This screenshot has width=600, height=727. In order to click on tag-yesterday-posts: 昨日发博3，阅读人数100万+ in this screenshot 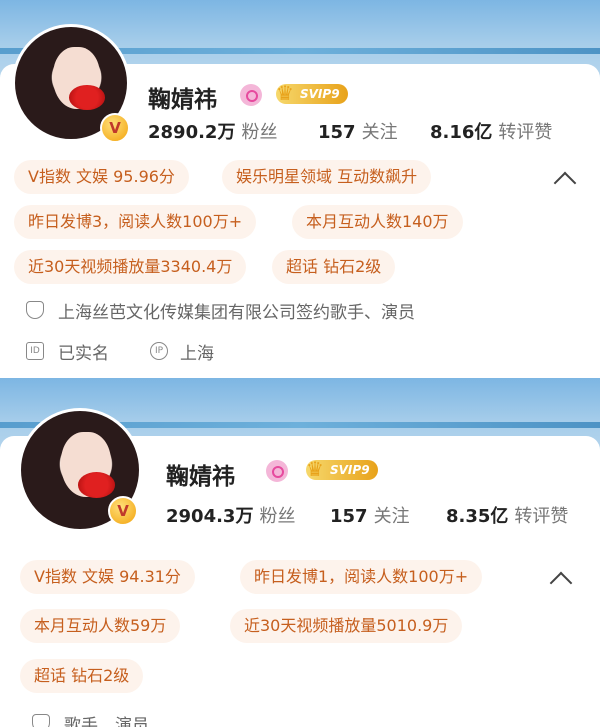, I will do `click(135, 222)`.